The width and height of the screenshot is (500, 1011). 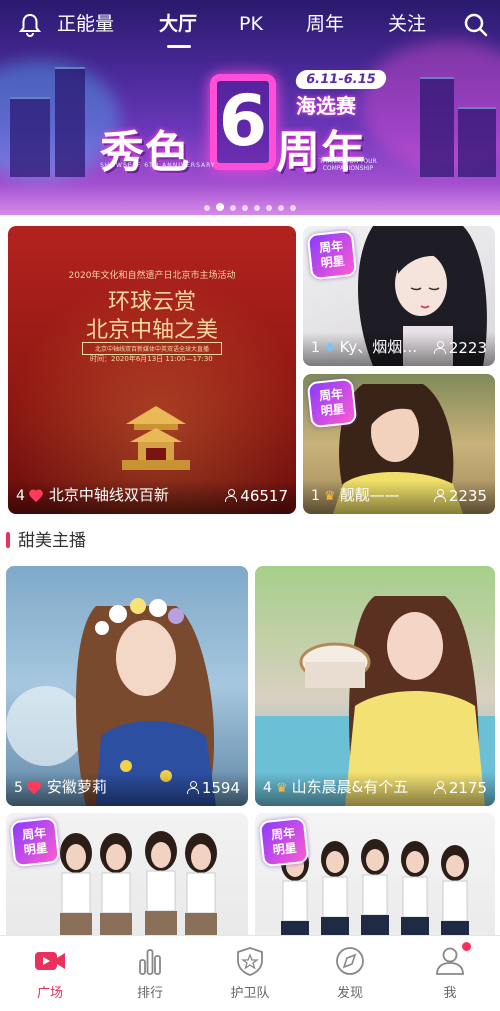 I want to click on diamond-icon: ♦, so click(x=329, y=348).